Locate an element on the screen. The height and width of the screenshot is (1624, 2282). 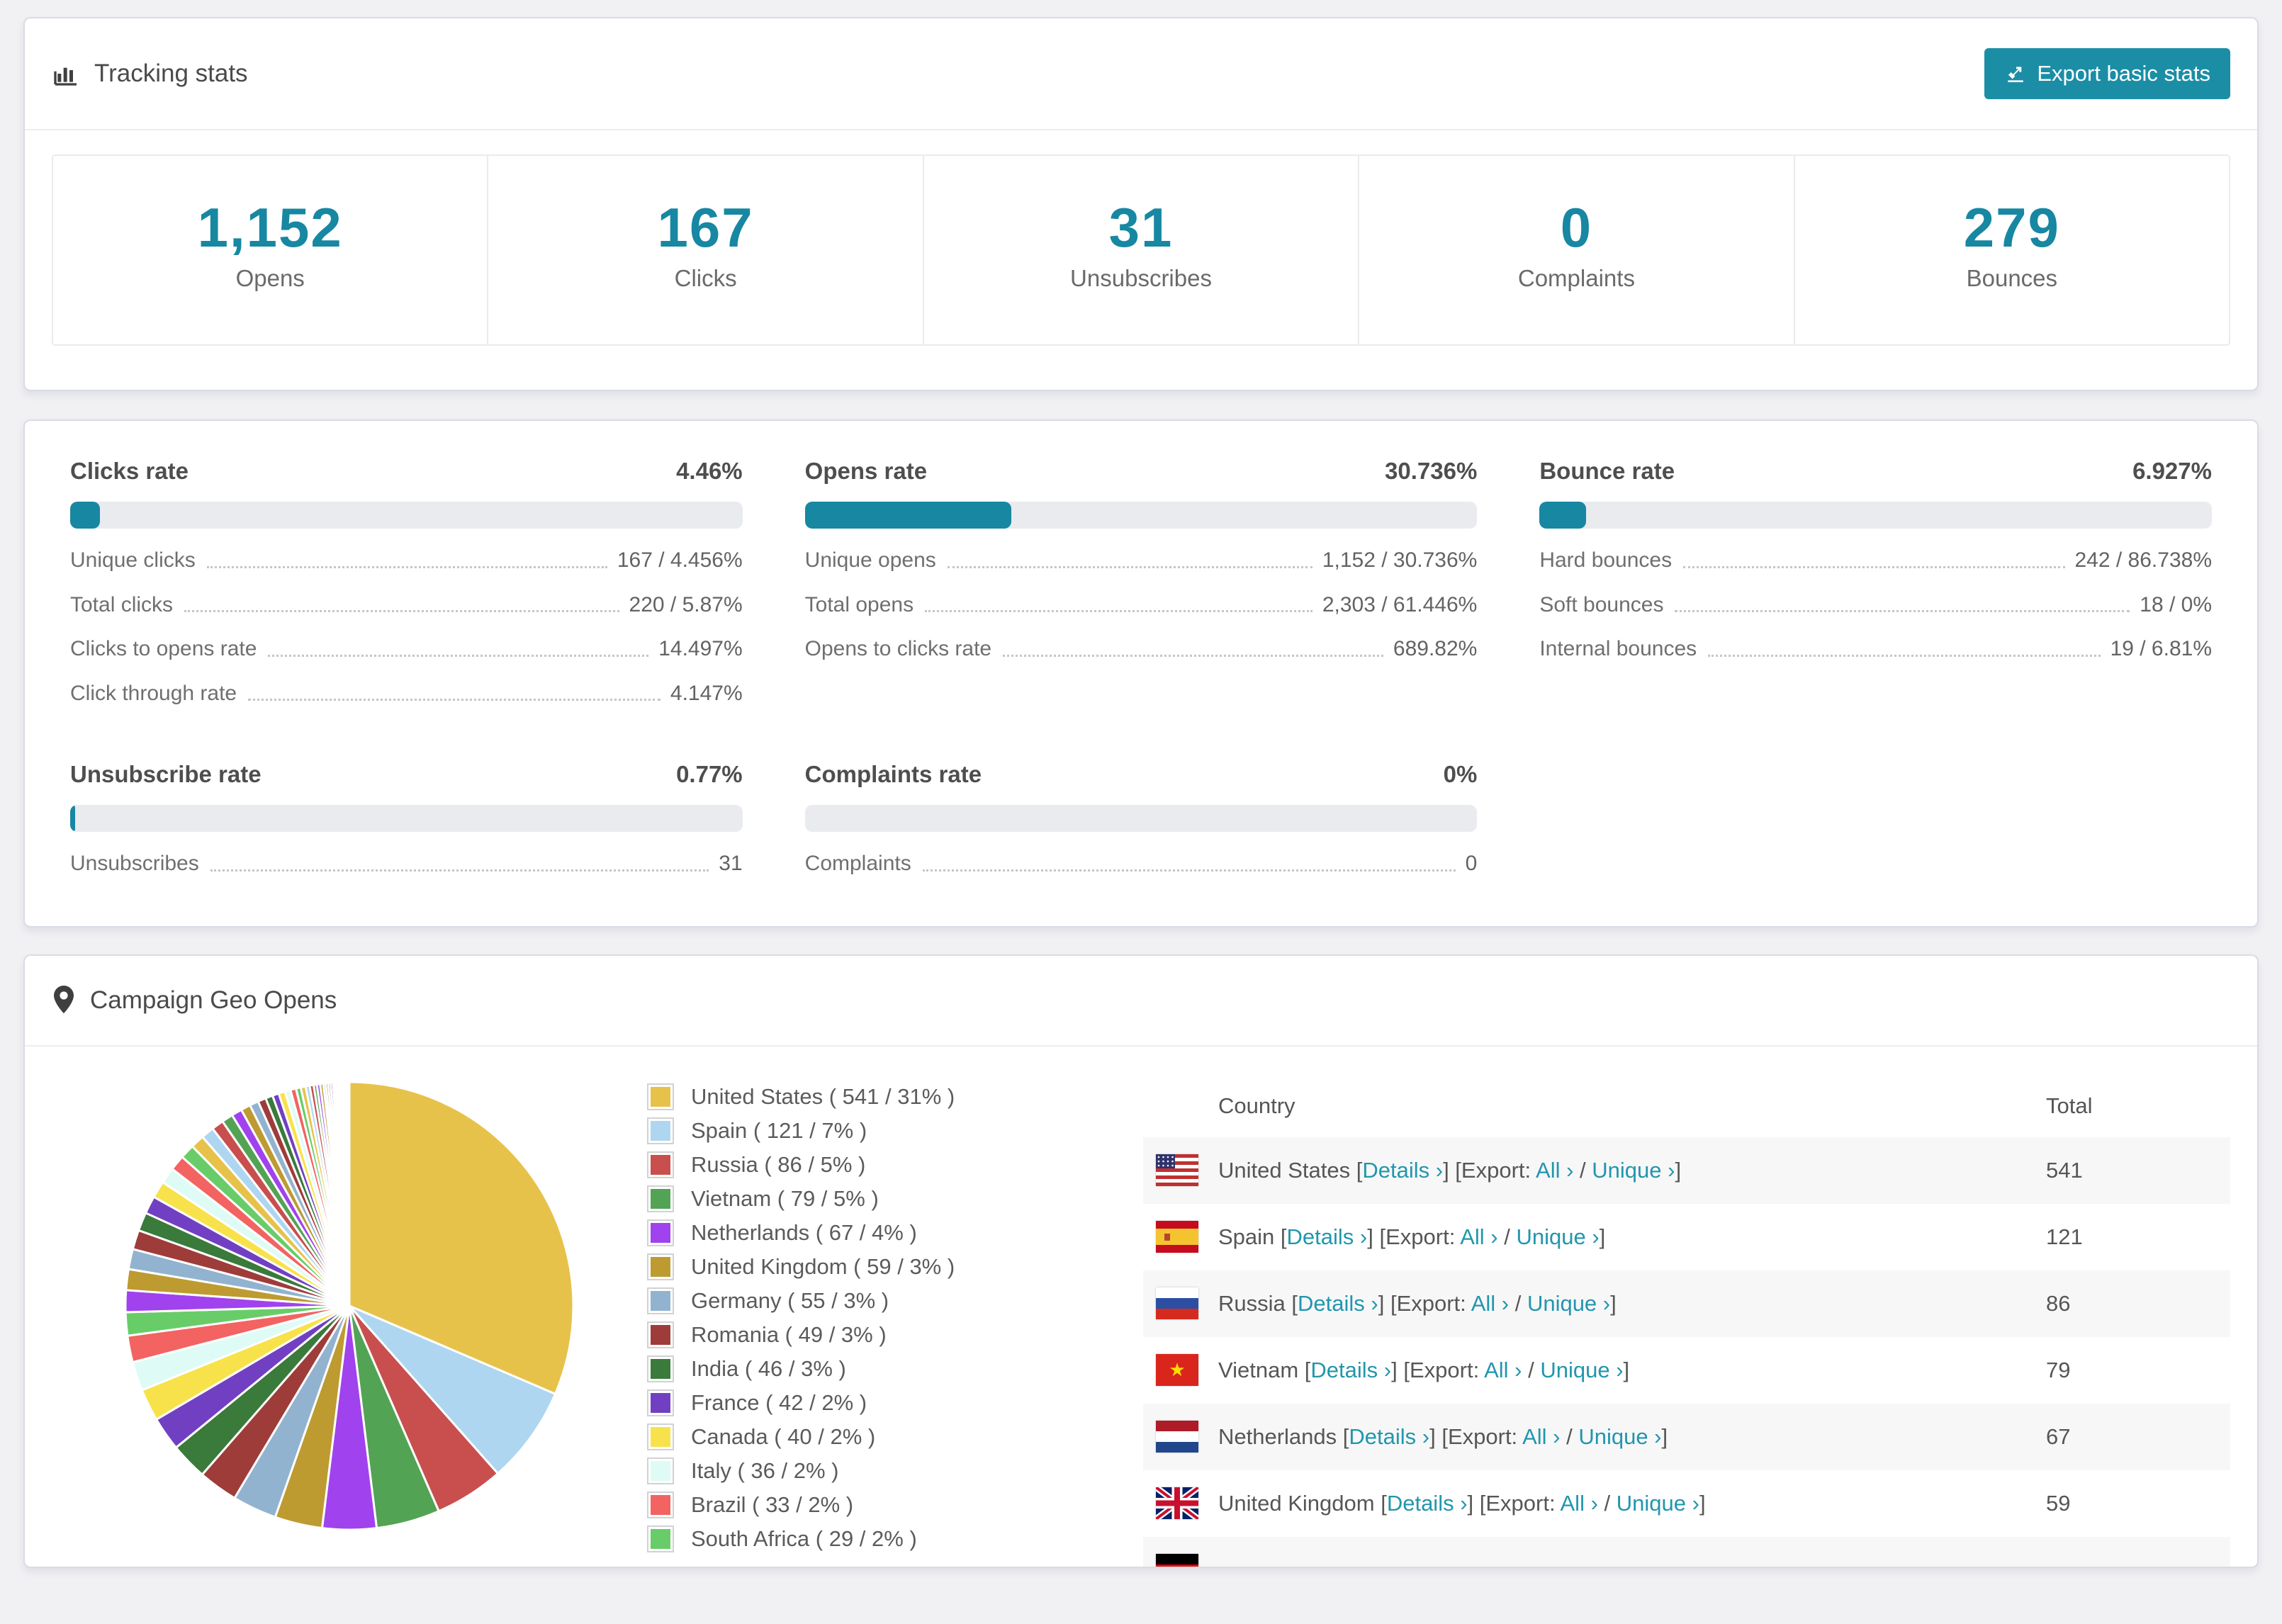
legend-item: United Kingdom ( 59 / 3% ) is located at coordinates (895, 1266).